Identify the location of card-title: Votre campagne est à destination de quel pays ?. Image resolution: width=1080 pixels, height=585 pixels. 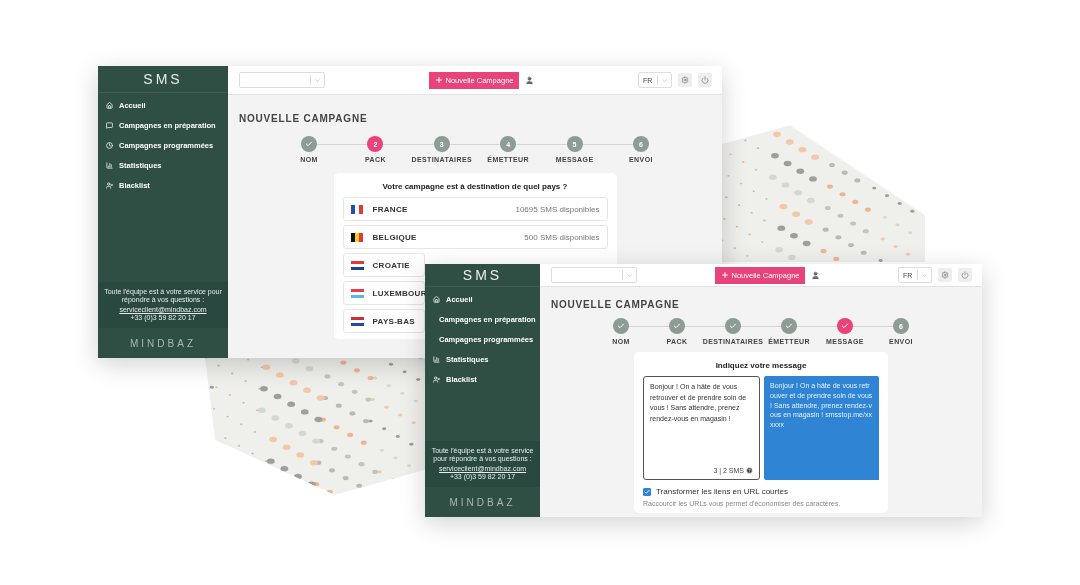
(475, 186).